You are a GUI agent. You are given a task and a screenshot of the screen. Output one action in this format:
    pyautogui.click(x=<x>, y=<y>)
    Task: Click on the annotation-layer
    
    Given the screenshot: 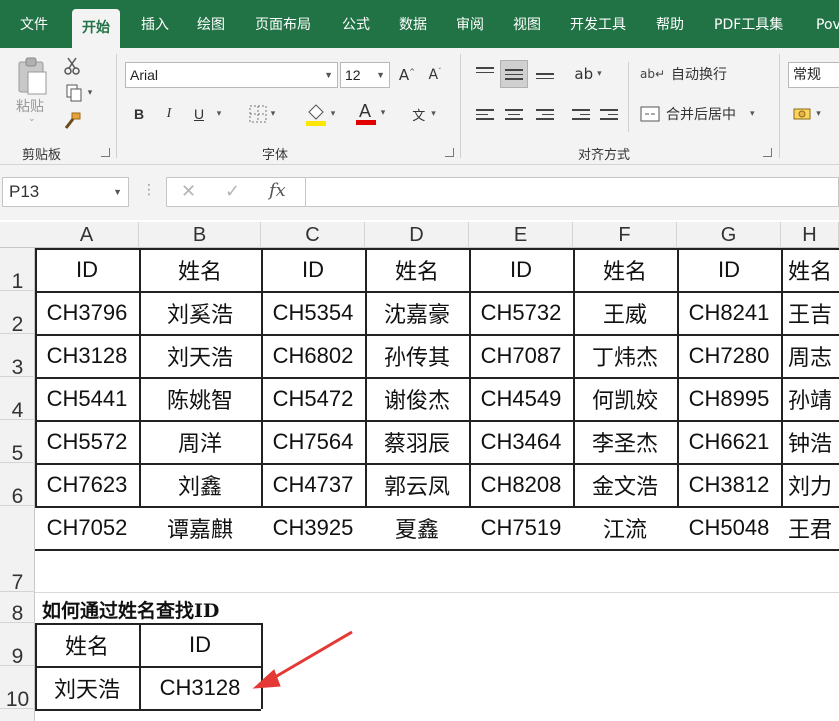 What is the action you would take?
    pyautogui.click(x=302, y=659)
    